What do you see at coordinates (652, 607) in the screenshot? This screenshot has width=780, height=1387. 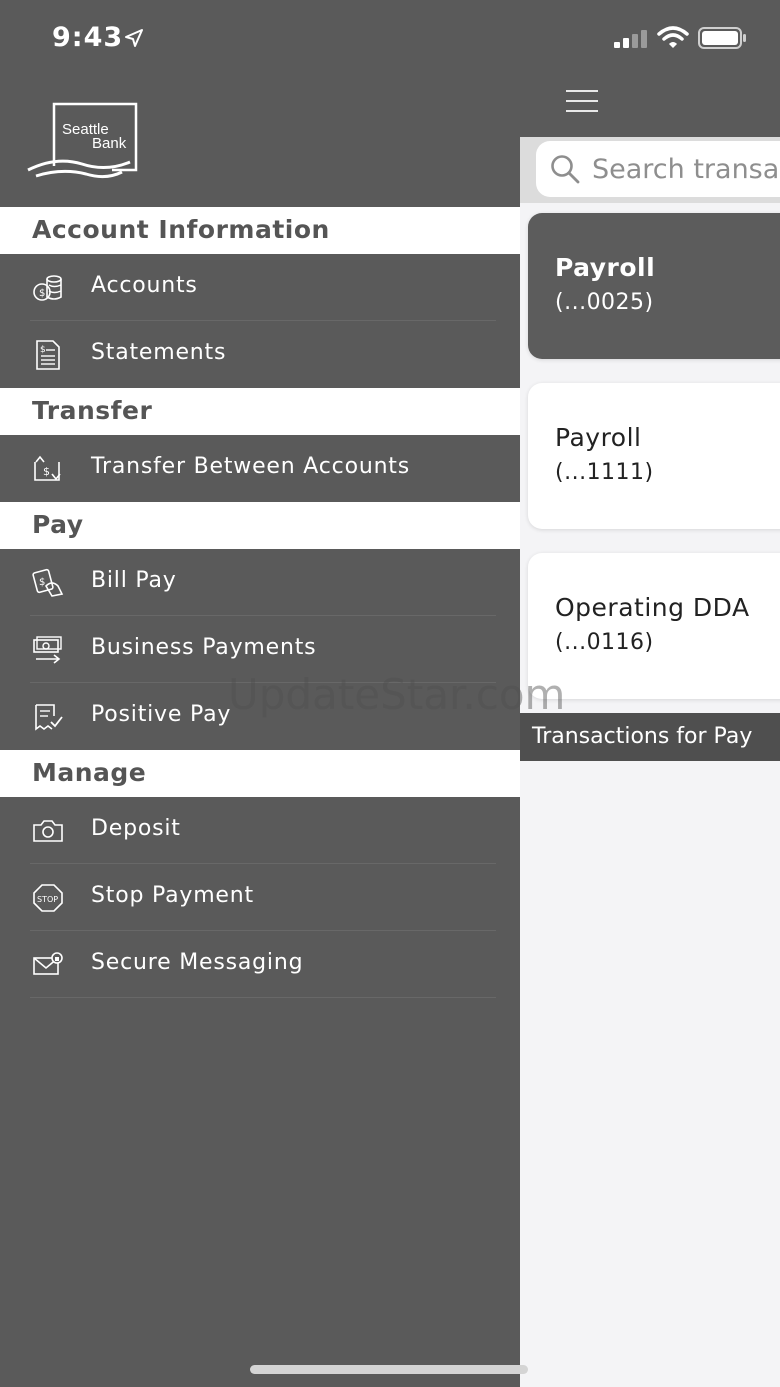 I see `account-name: Operating DDA` at bounding box center [652, 607].